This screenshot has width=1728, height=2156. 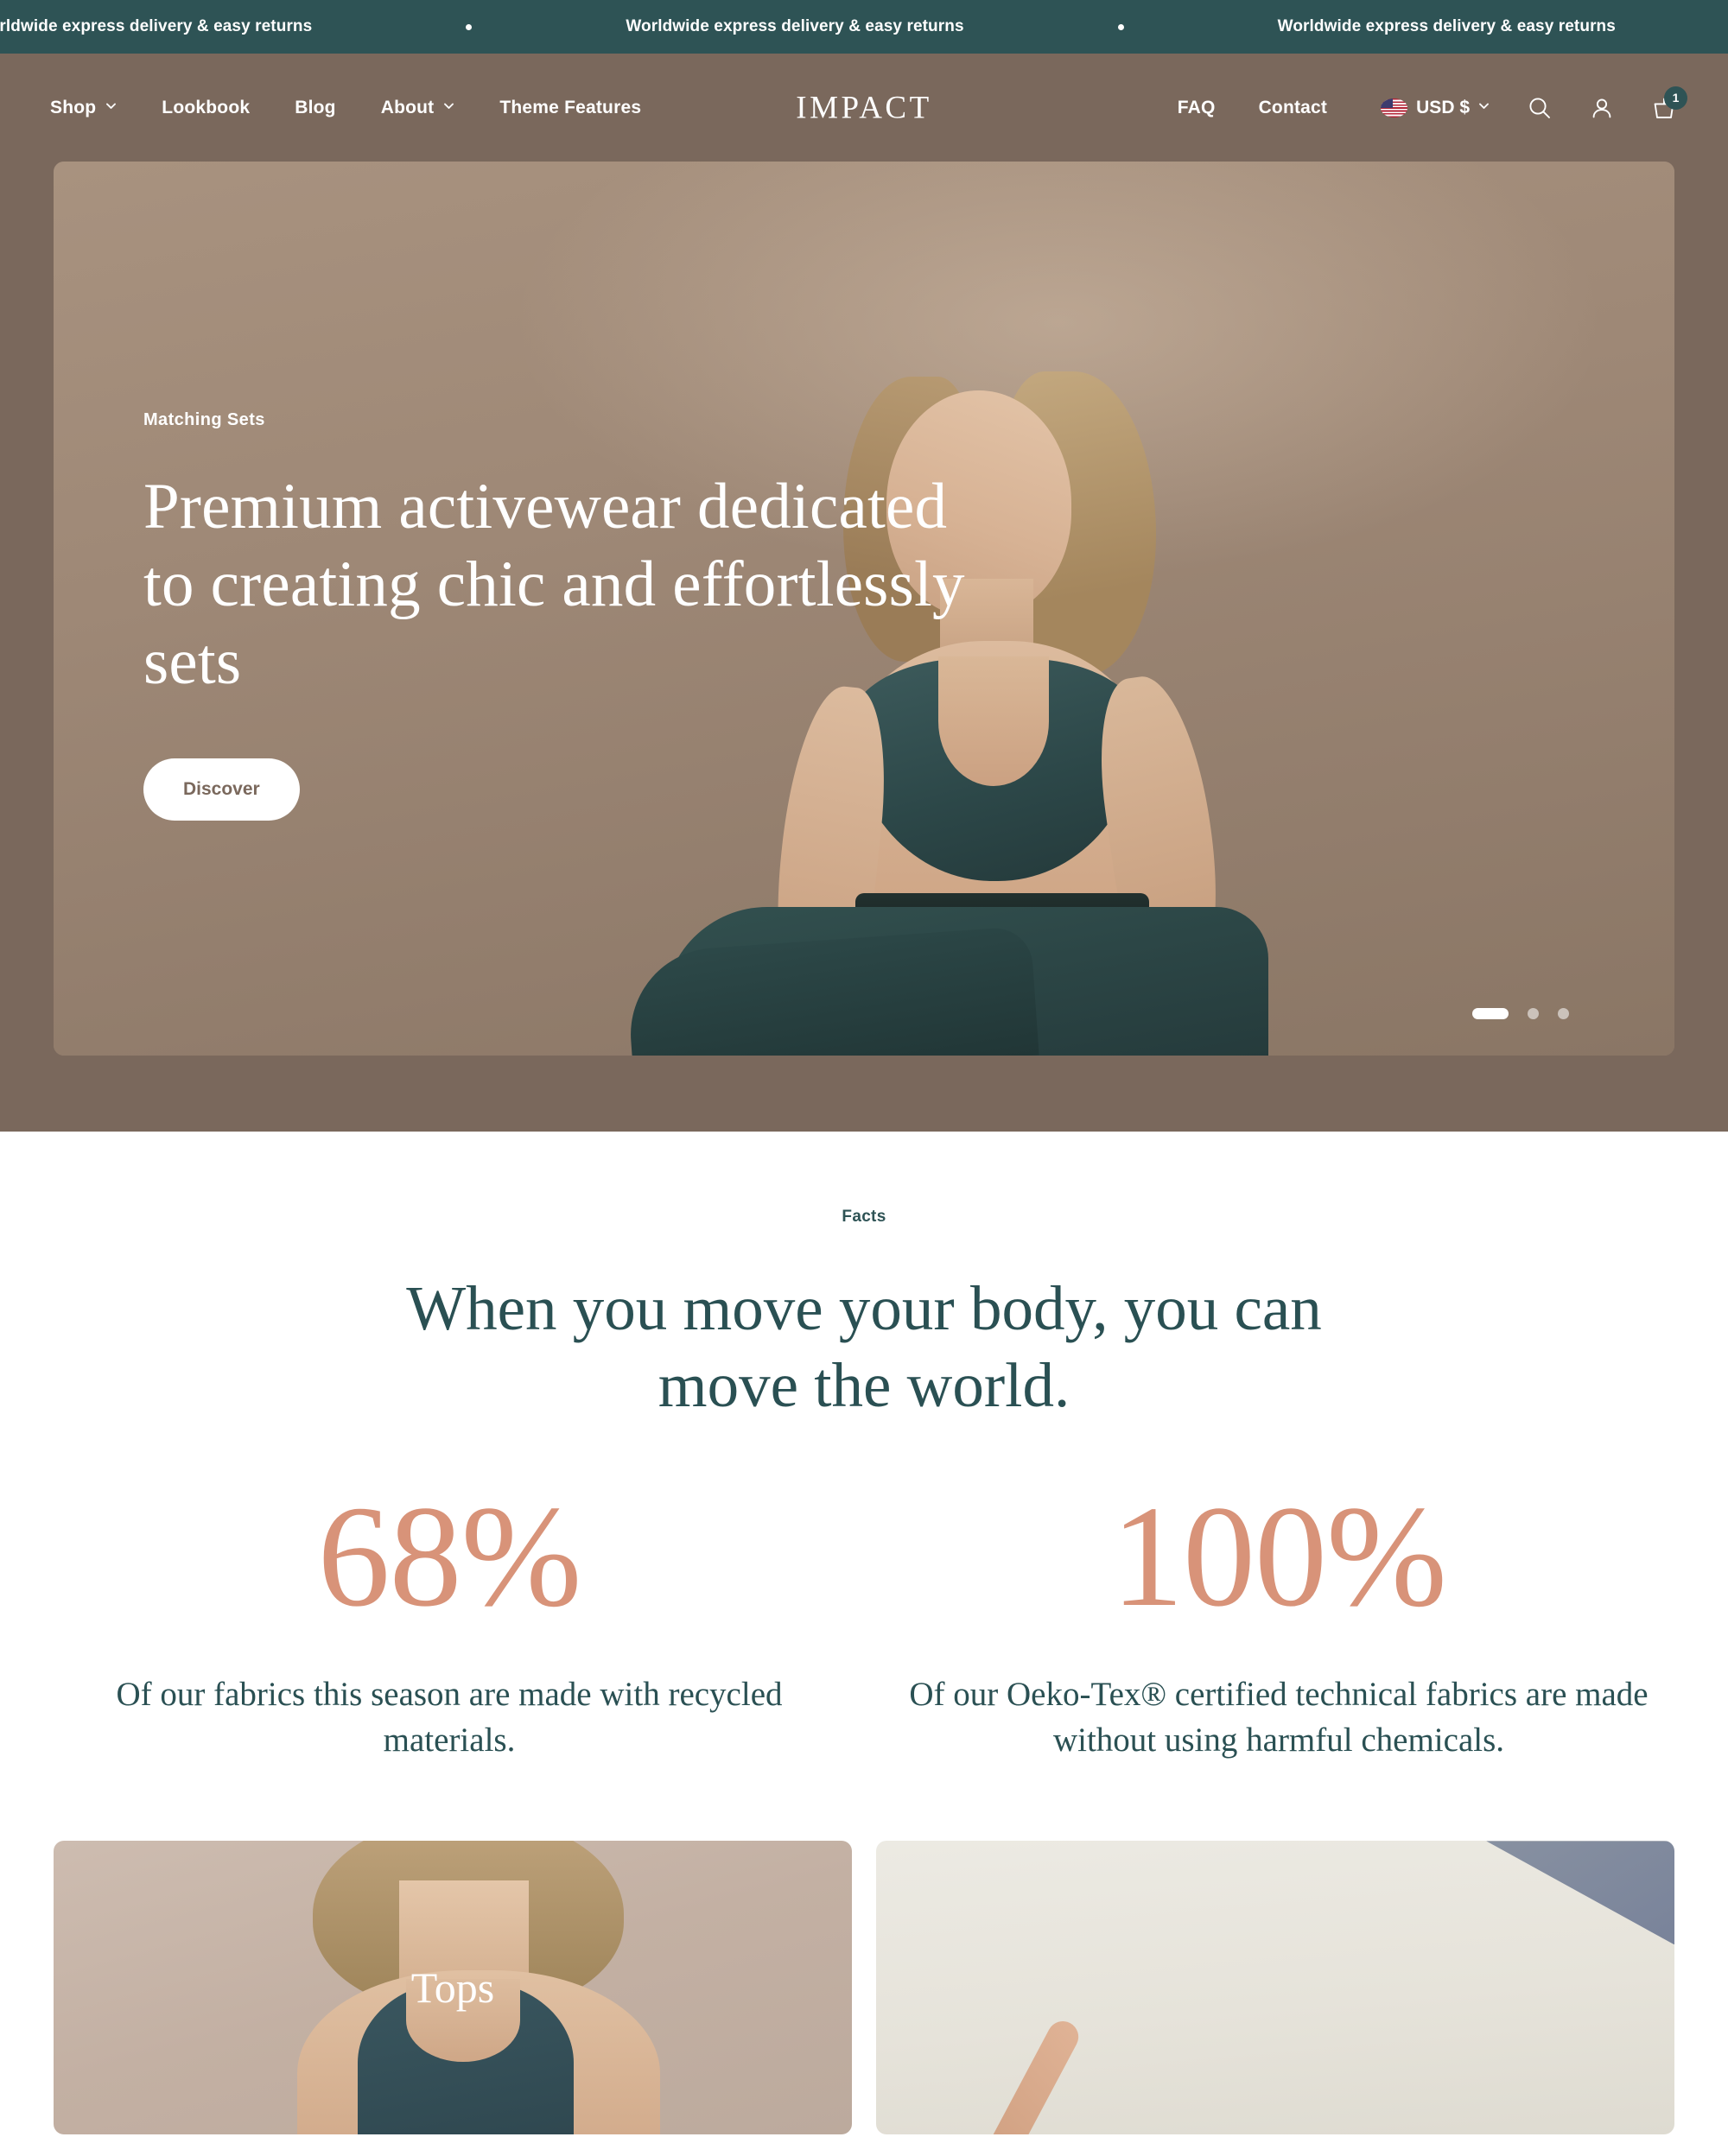 What do you see at coordinates (1520, 1014) in the screenshot?
I see `hero-slider-pagination` at bounding box center [1520, 1014].